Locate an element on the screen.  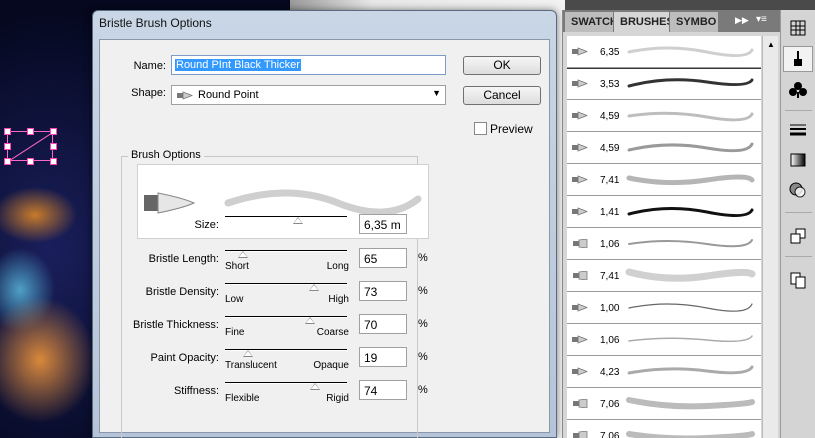
slider-label: Stiffness: is located at coordinates (196, 391).